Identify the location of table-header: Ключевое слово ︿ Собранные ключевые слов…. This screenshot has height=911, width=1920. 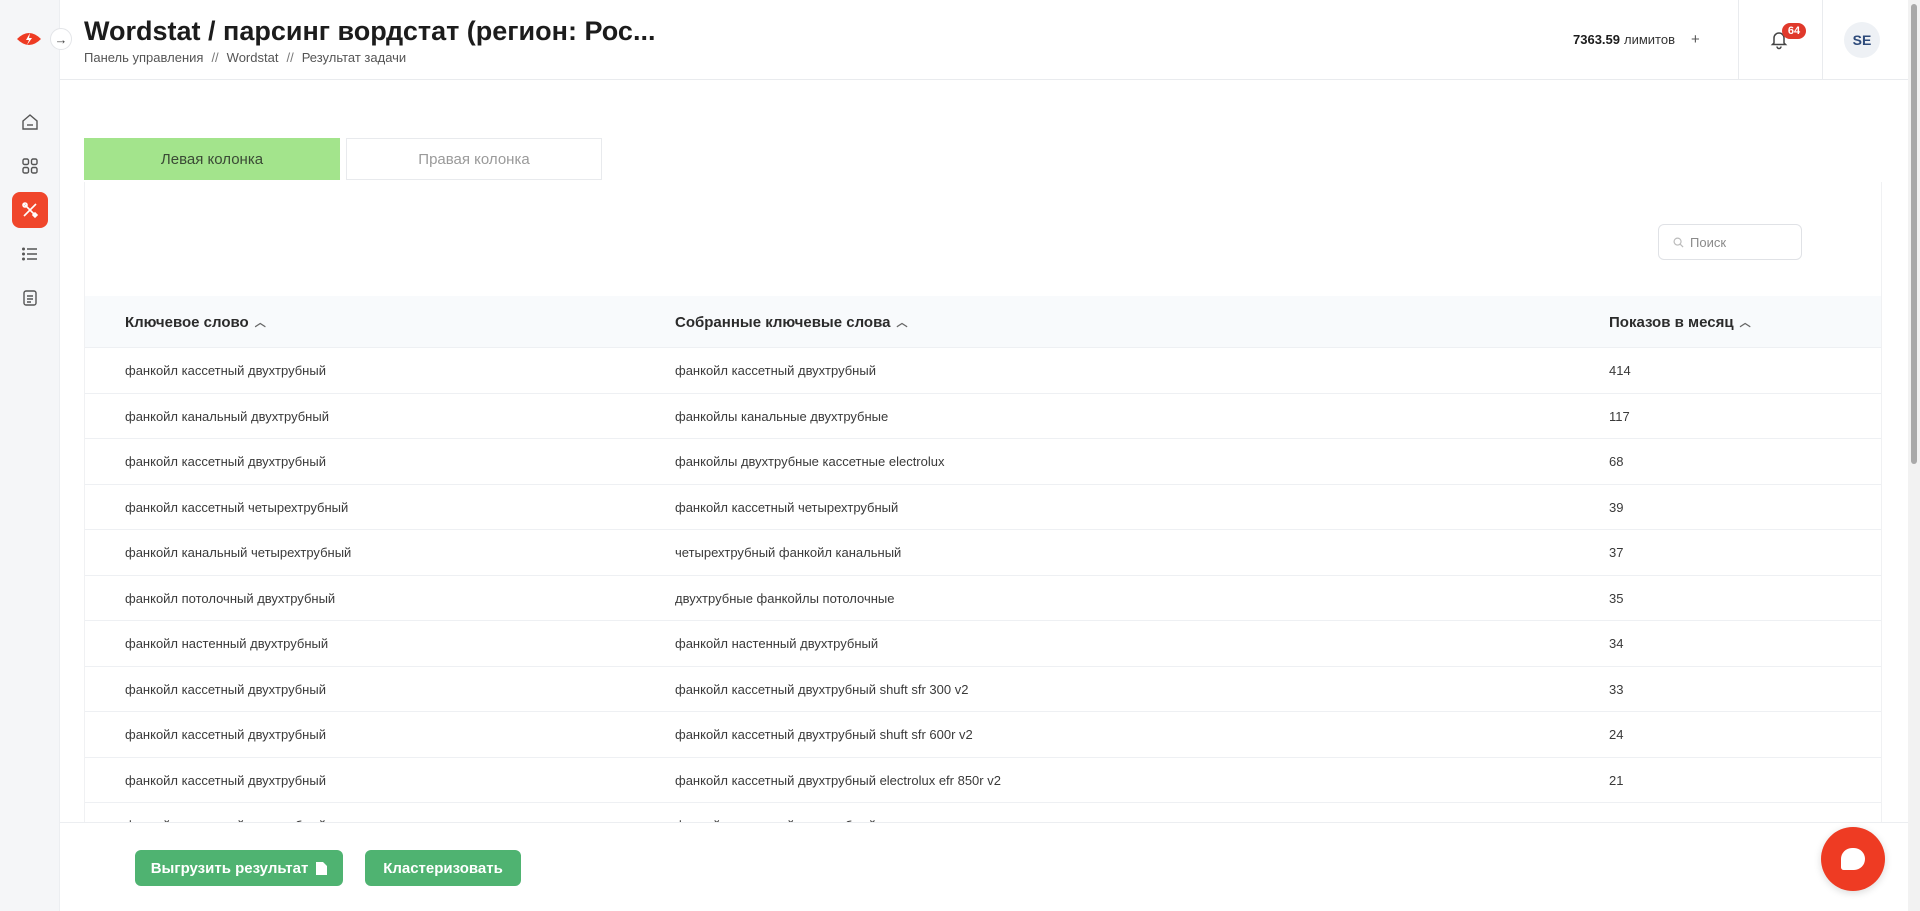
(983, 322).